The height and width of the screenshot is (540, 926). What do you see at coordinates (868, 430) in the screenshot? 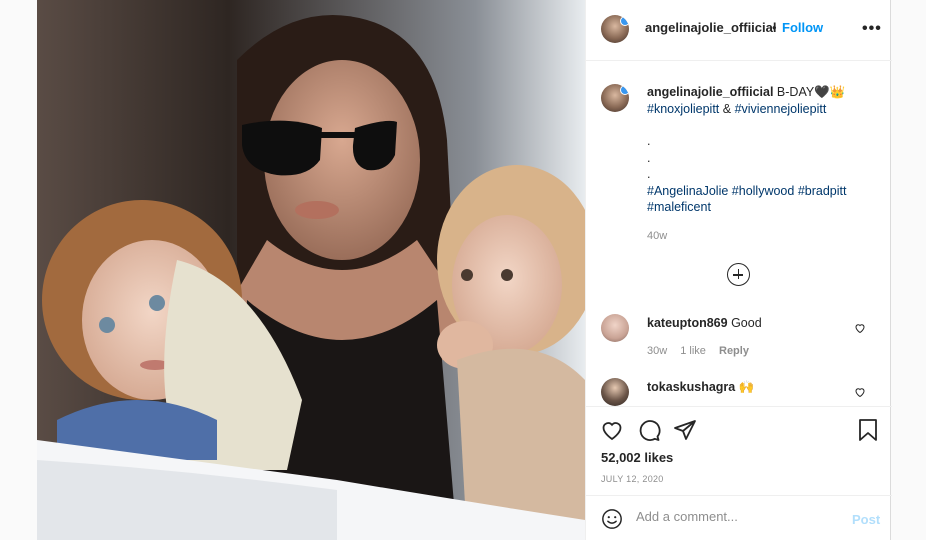
I see `bookmark-icon` at bounding box center [868, 430].